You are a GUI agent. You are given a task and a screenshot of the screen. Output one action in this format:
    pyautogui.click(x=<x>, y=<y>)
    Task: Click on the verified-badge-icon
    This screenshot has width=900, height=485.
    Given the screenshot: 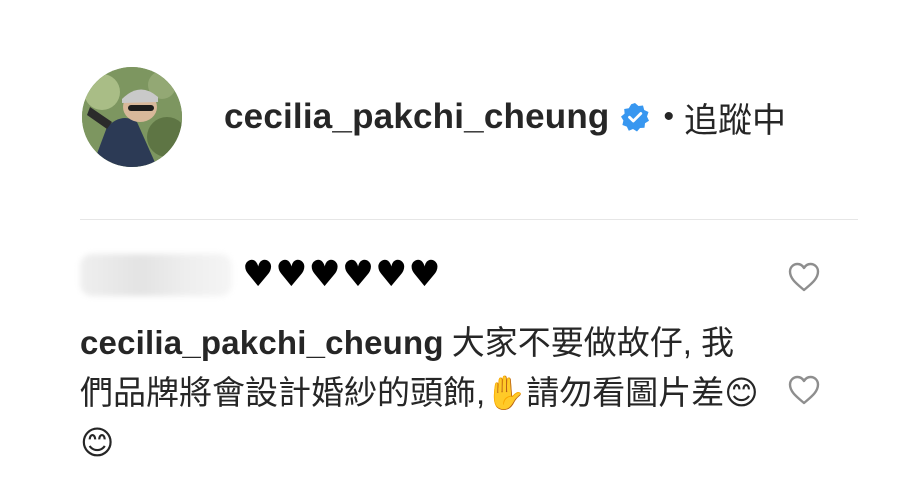 What is the action you would take?
    pyautogui.click(x=635, y=117)
    